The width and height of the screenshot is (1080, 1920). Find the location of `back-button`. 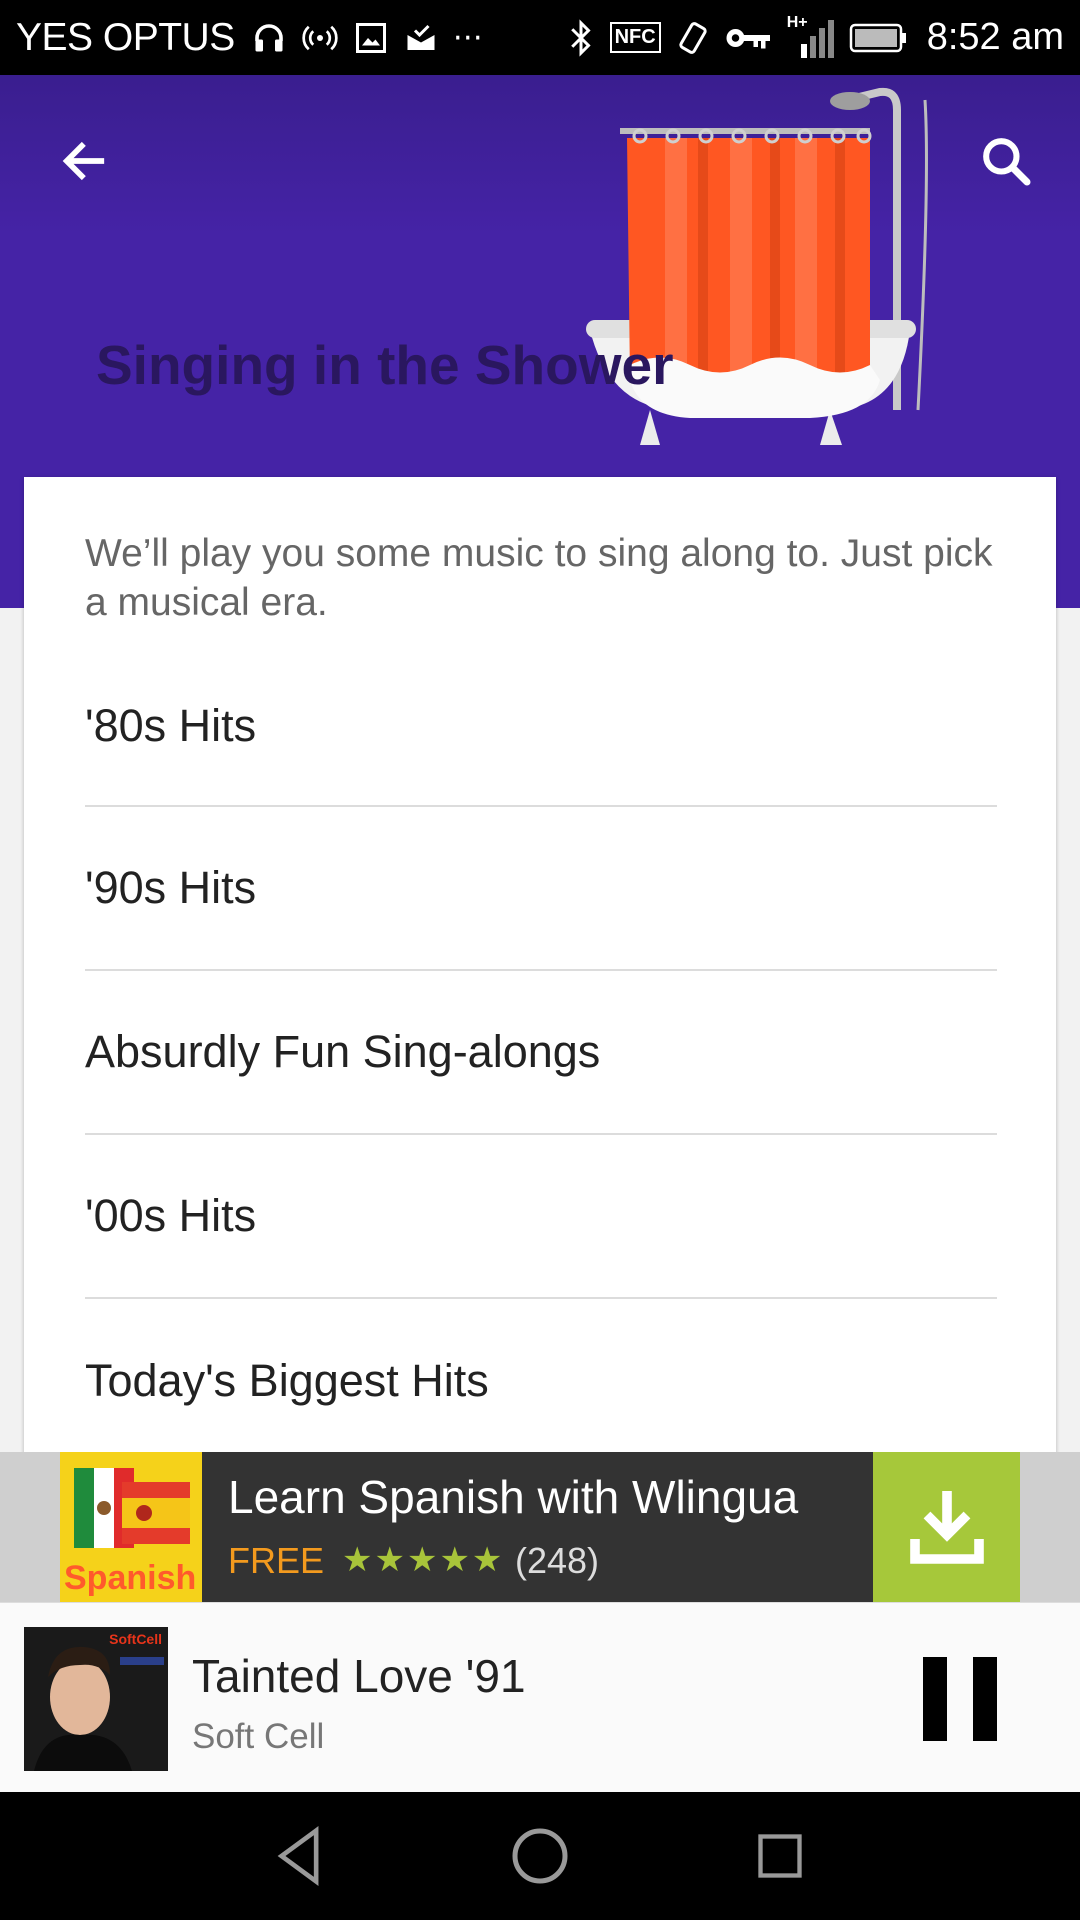

back-button is located at coordinates (84, 161).